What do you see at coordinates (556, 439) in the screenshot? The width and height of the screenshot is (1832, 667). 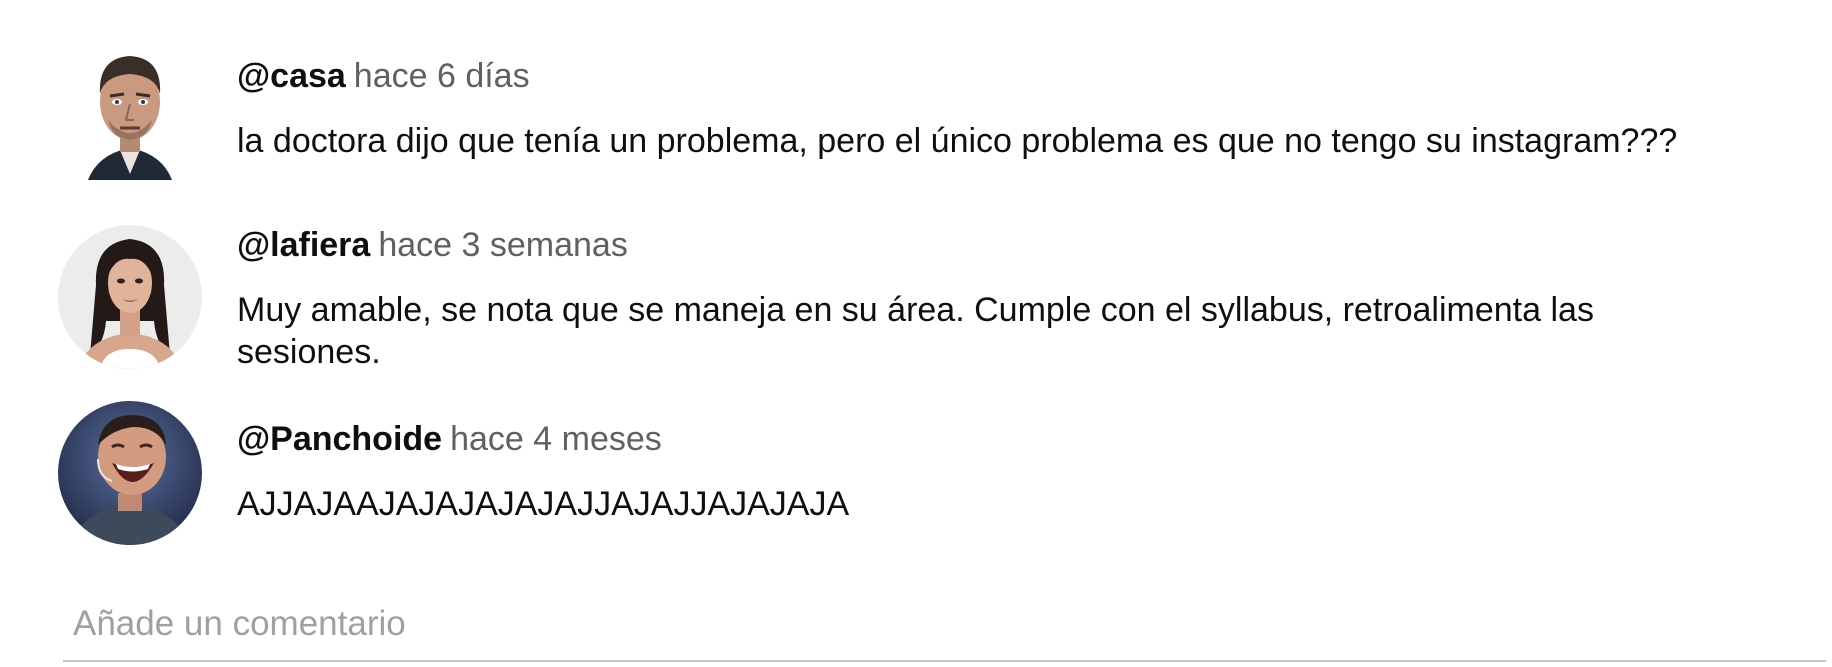 I see `comment-timestamp: hace 4 meses` at bounding box center [556, 439].